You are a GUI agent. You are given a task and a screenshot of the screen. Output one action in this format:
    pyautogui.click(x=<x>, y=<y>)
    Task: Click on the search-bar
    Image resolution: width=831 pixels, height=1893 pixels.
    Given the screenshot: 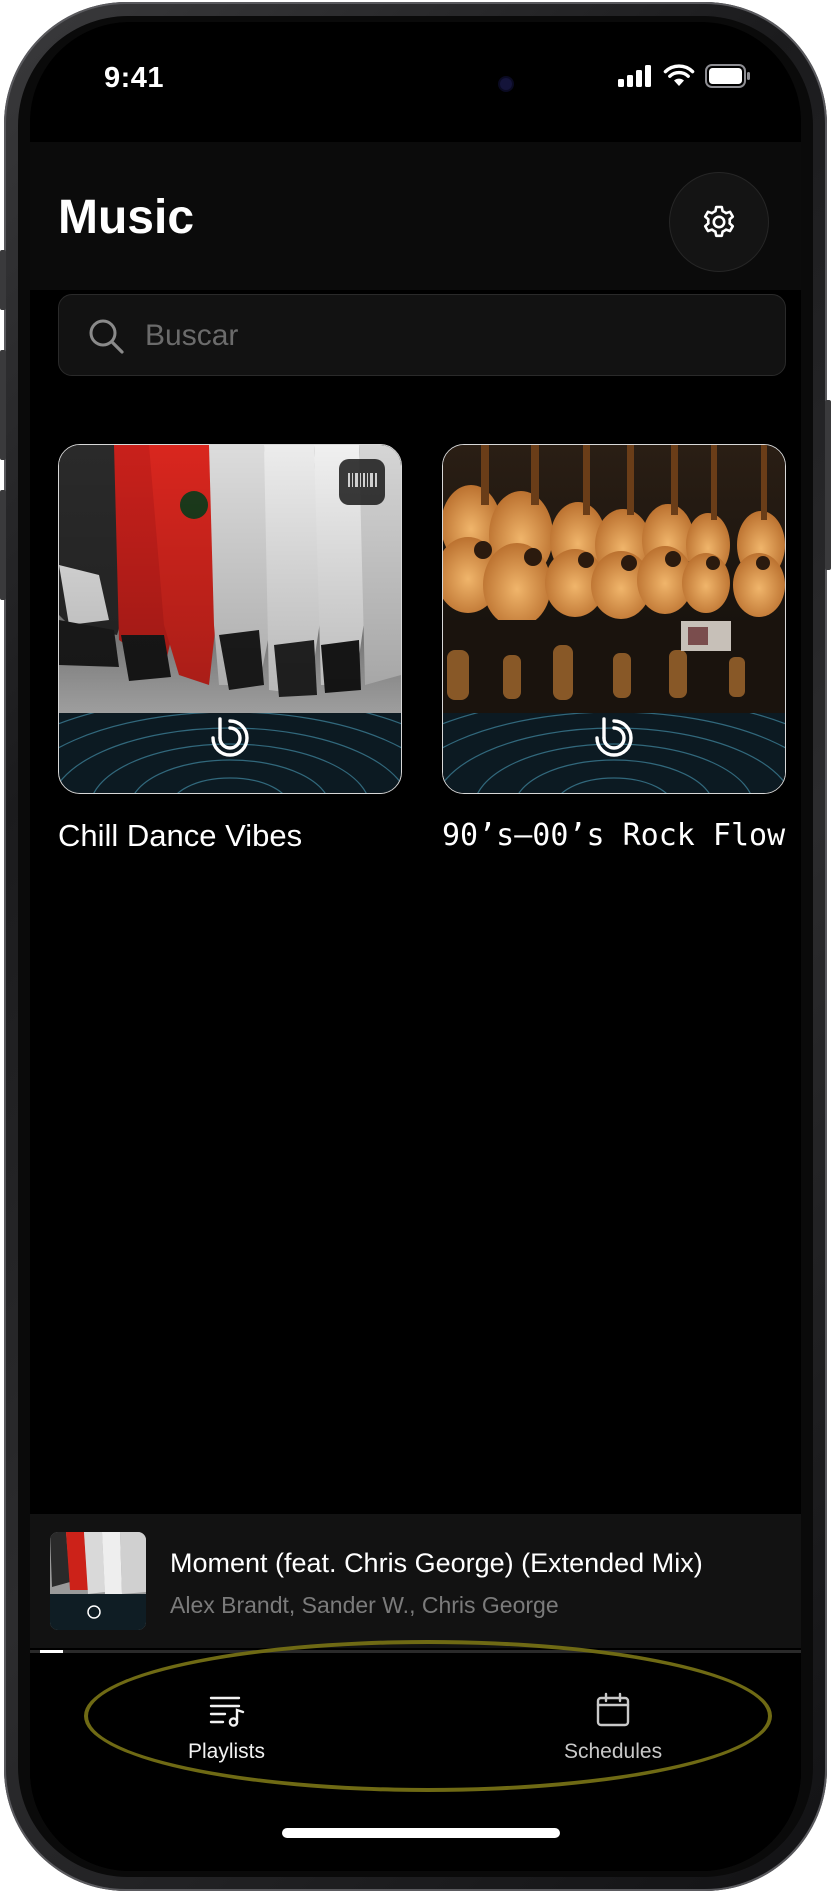 What is the action you would take?
    pyautogui.click(x=422, y=335)
    